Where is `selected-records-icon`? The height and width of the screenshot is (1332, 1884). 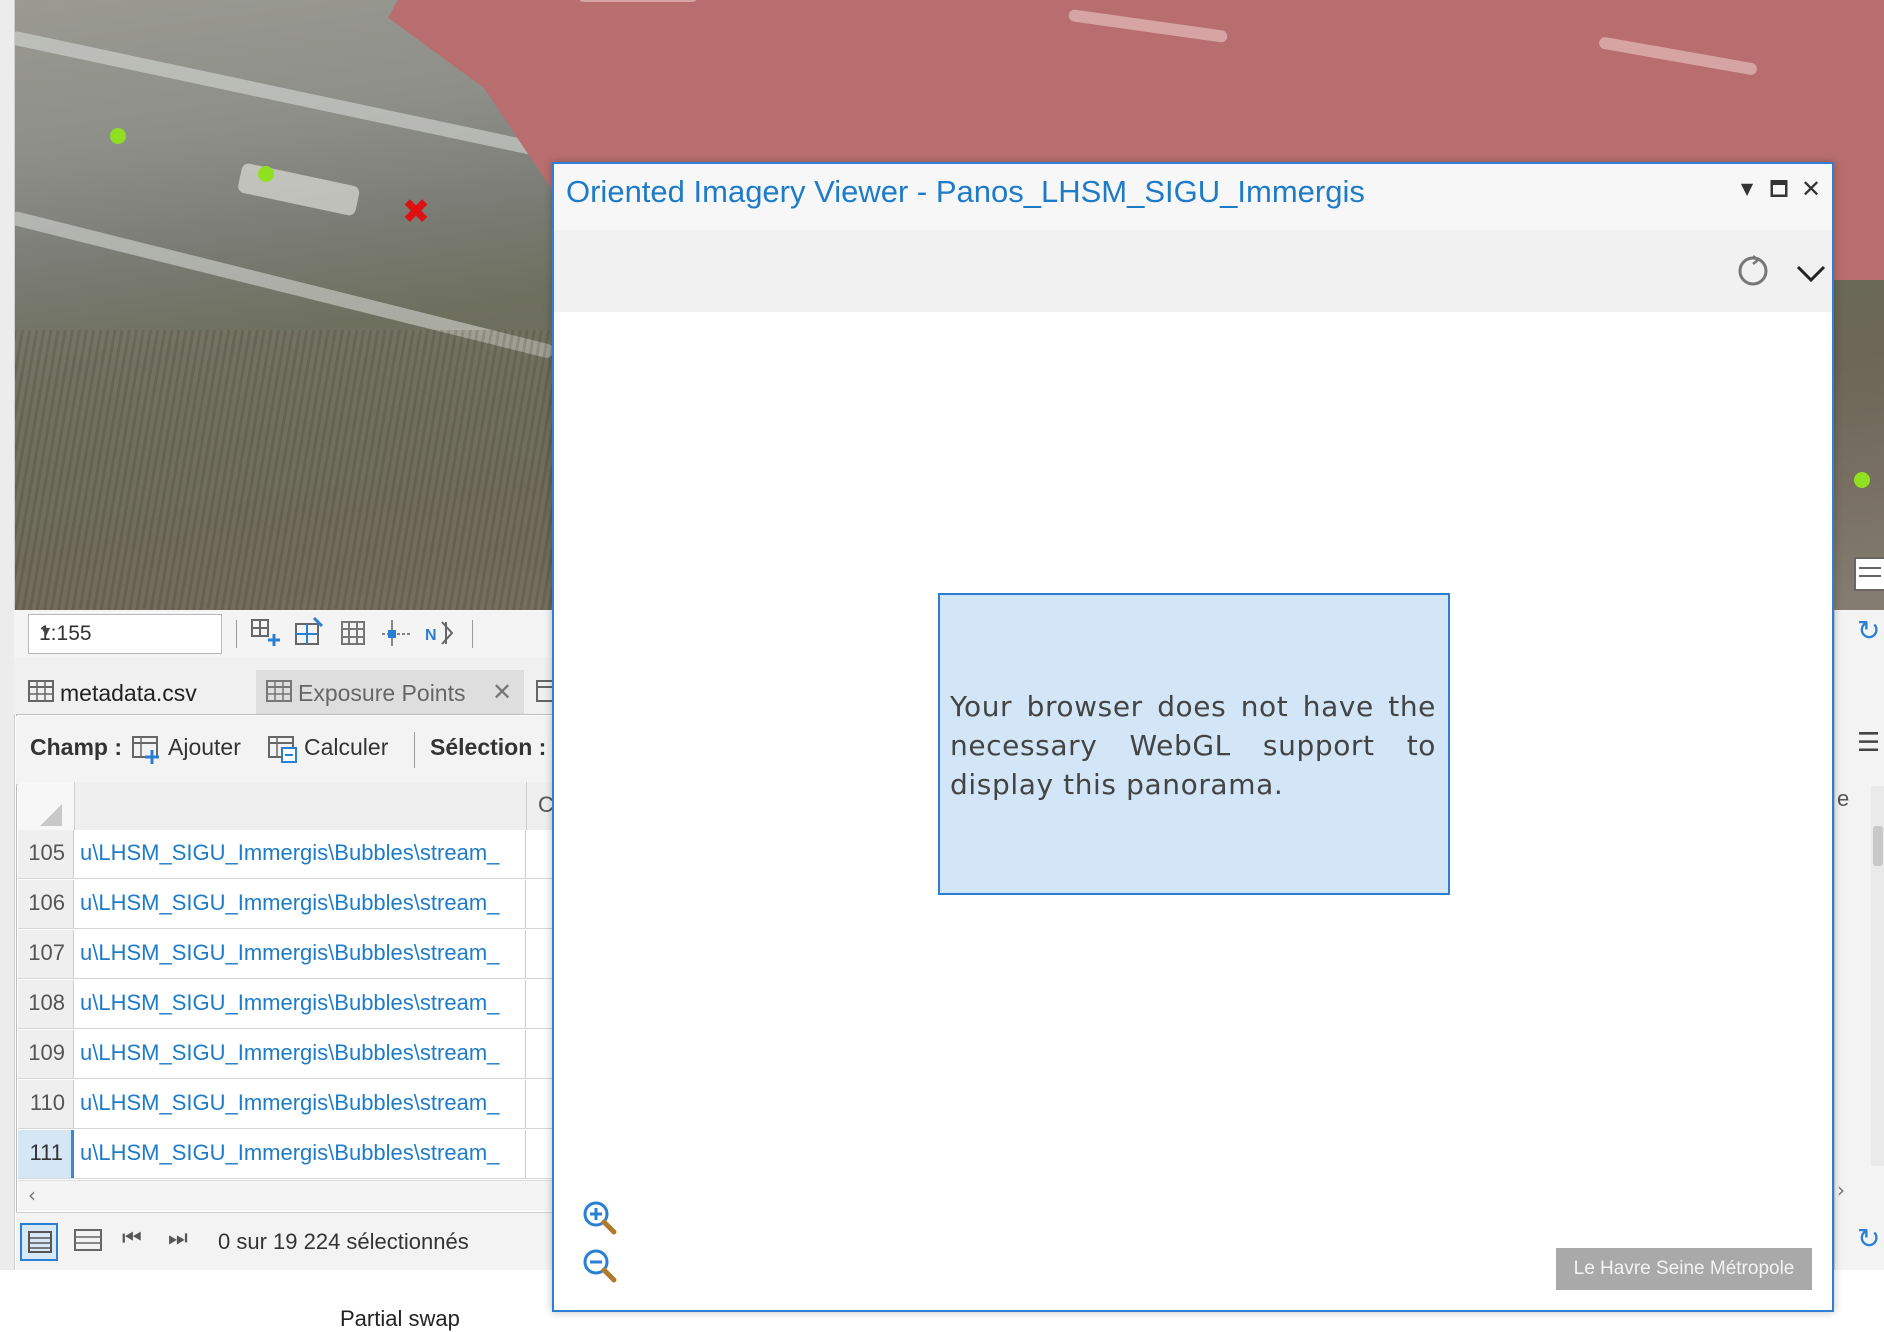 selected-records-icon is located at coordinates (88, 1241).